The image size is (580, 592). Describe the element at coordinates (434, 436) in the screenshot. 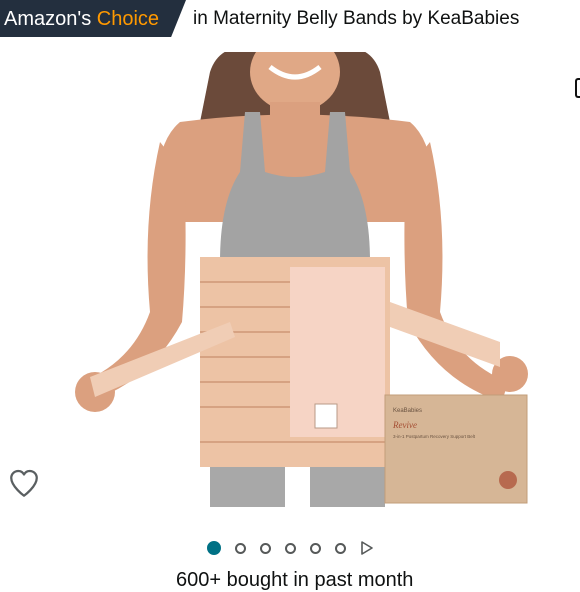

I see `box-subtitle: 3-in-1 Postpartum Recovery Support Belt` at that location.